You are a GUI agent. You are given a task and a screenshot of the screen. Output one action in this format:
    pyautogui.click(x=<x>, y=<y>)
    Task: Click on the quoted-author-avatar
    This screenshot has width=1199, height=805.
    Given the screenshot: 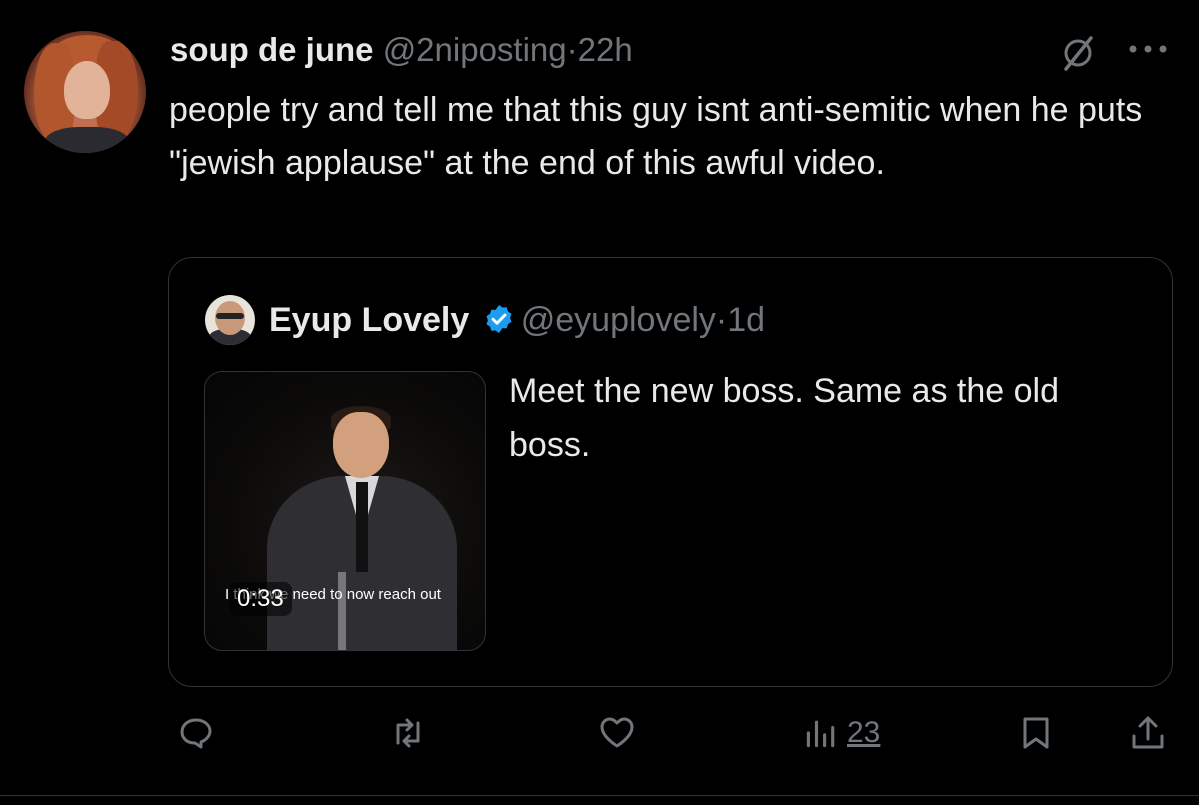 What is the action you would take?
    pyautogui.click(x=230, y=320)
    